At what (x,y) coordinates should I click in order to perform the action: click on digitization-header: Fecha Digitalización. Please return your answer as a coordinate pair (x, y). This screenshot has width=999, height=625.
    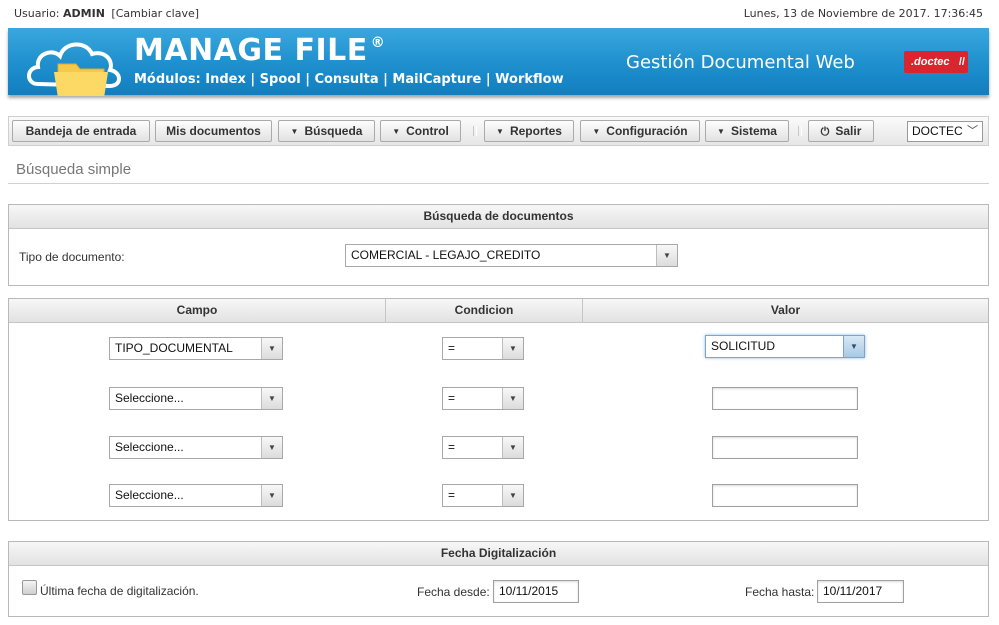
    Looking at the image, I should click on (498, 554).